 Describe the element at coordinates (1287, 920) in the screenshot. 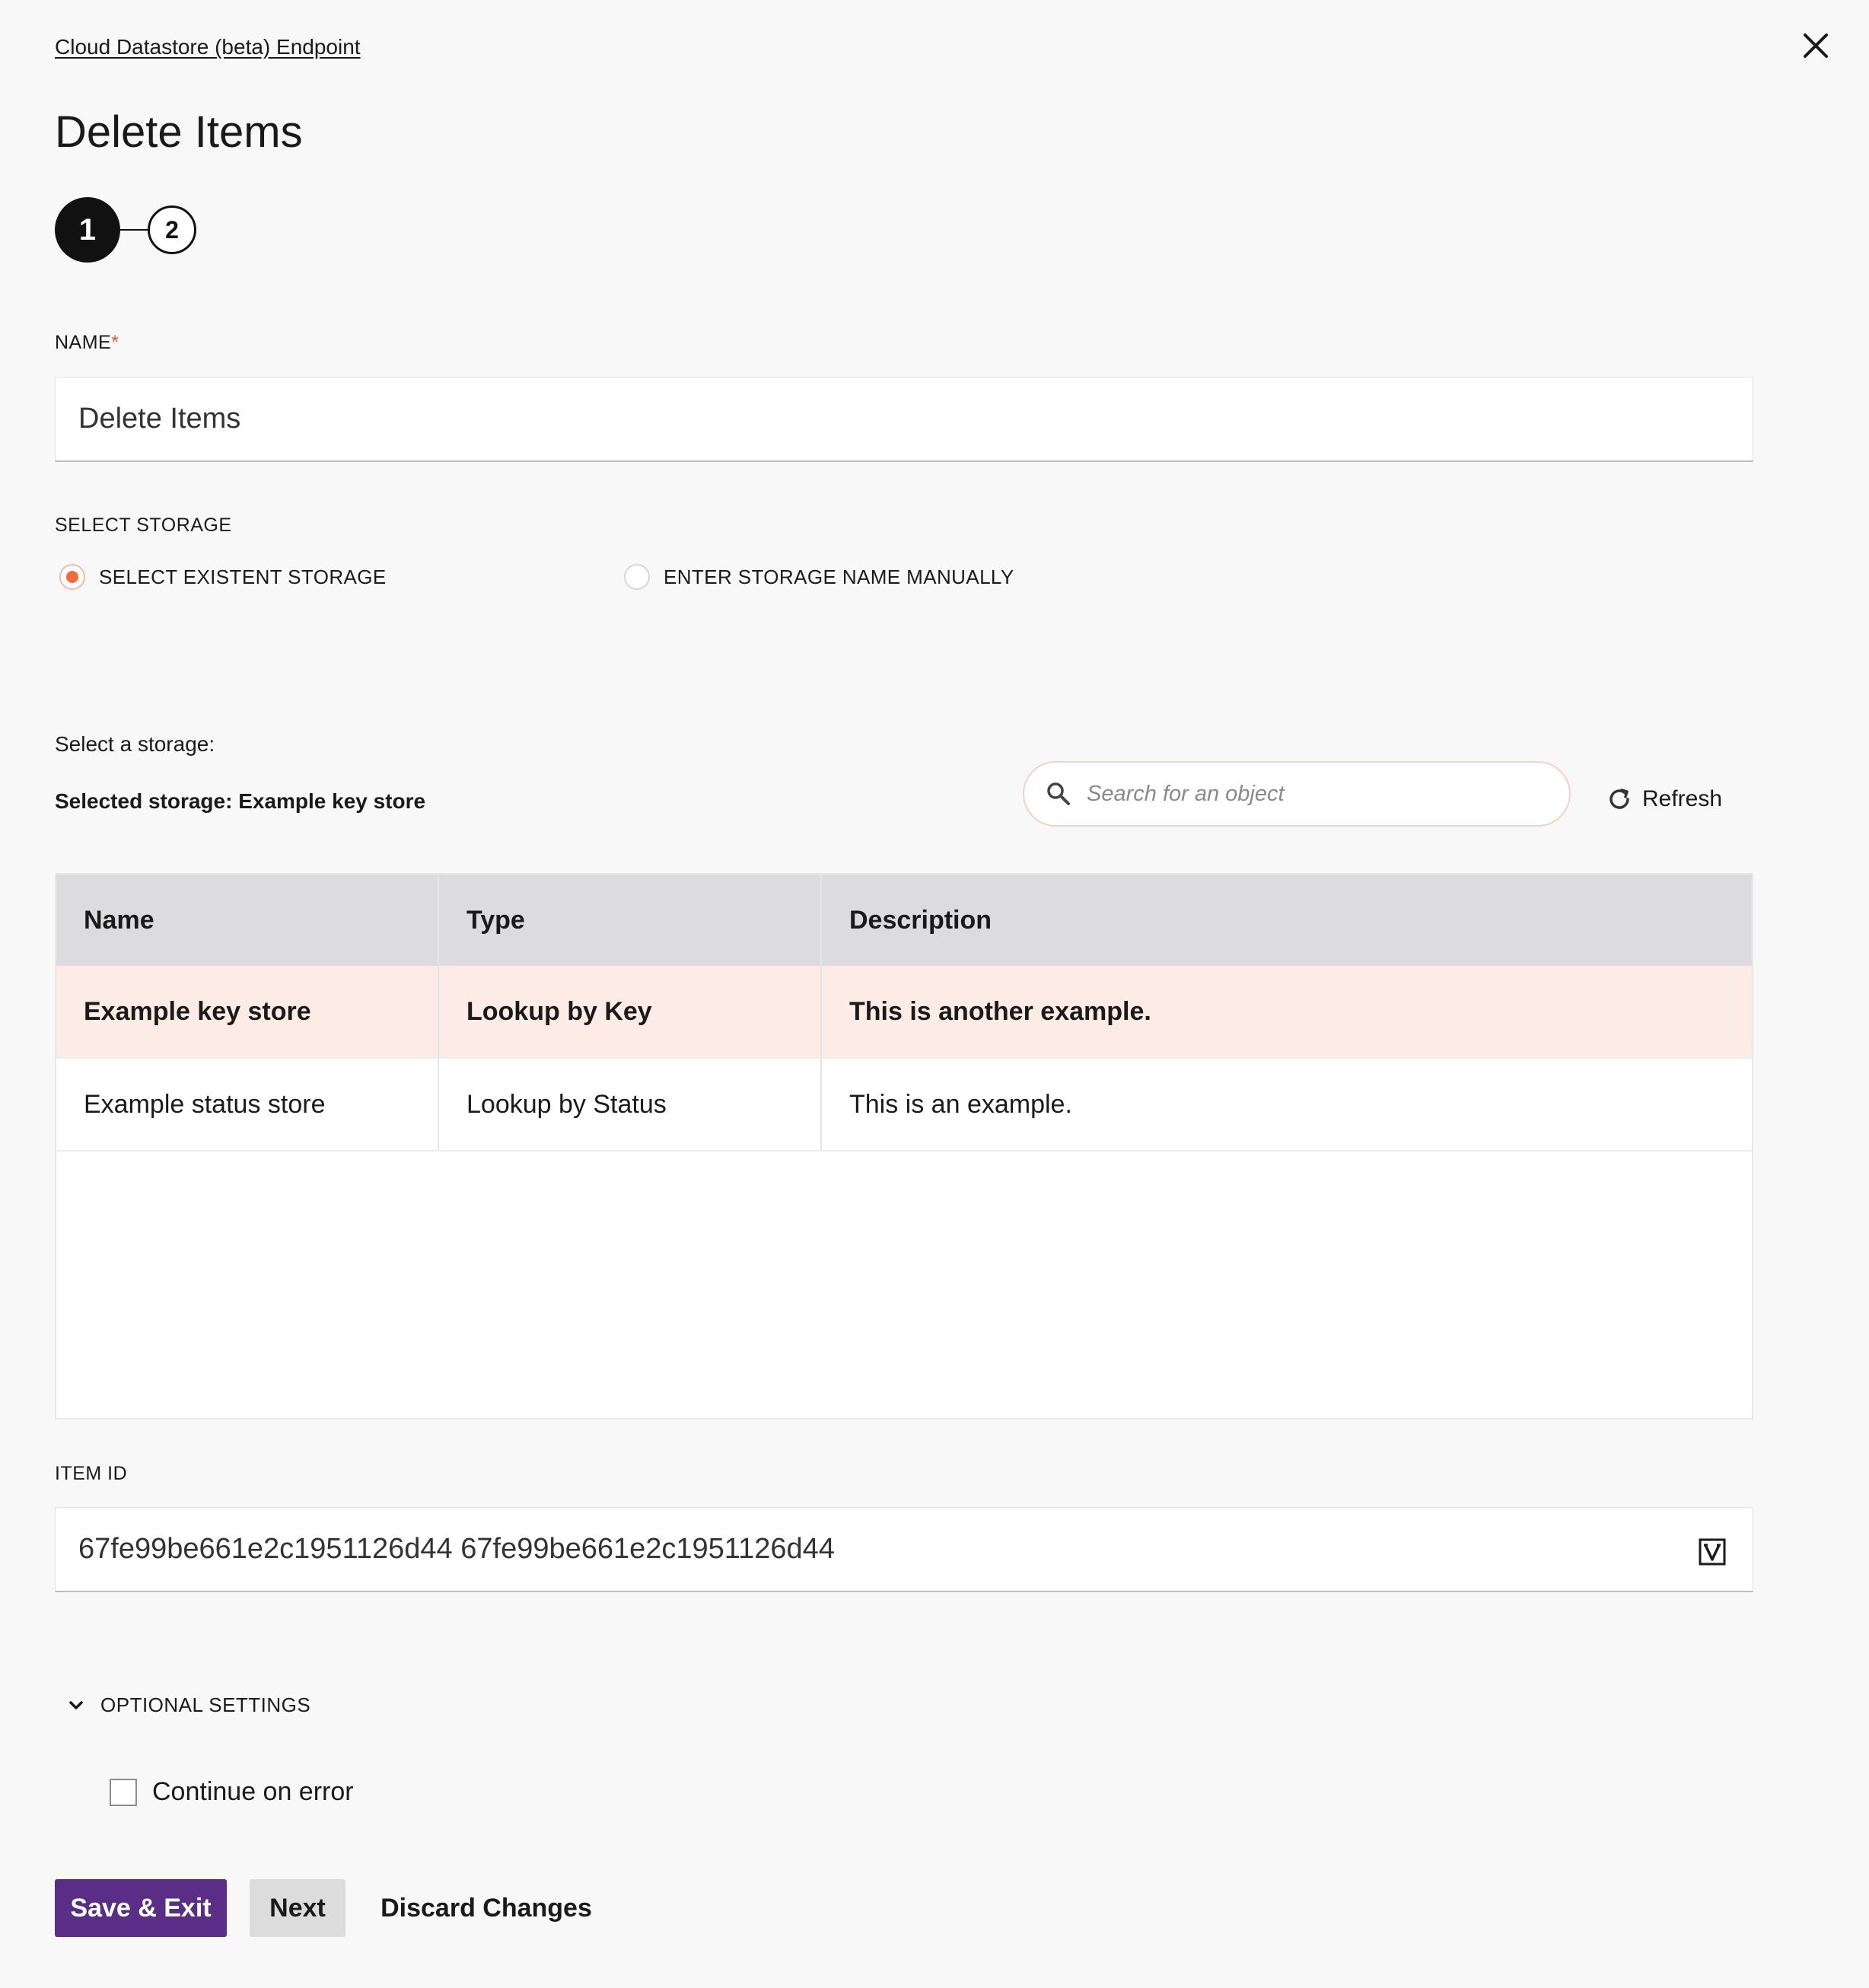

I see `column-header-description: Description` at that location.